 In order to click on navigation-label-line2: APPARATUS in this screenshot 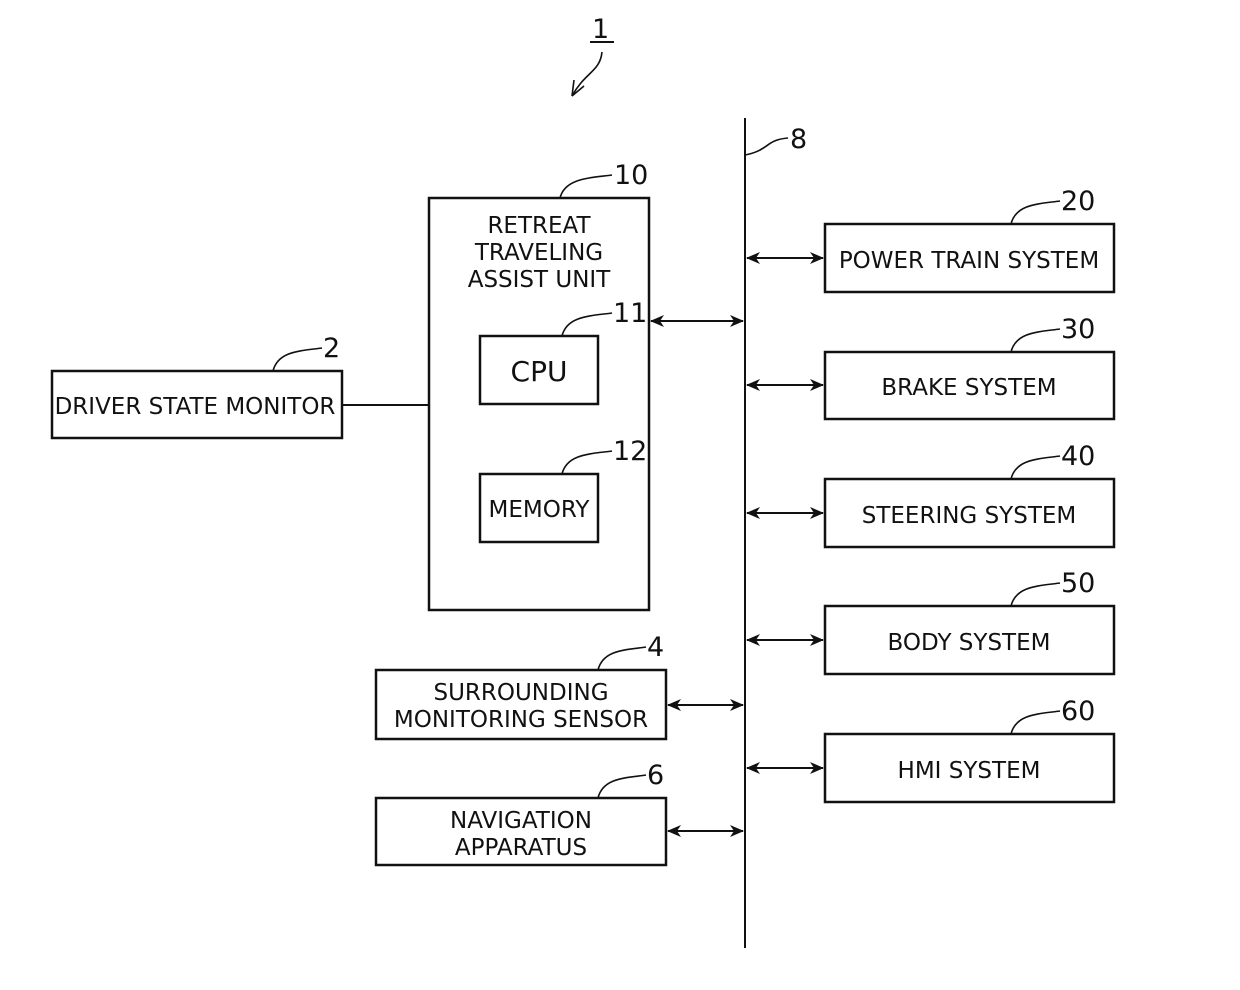, I will do `click(521, 848)`.